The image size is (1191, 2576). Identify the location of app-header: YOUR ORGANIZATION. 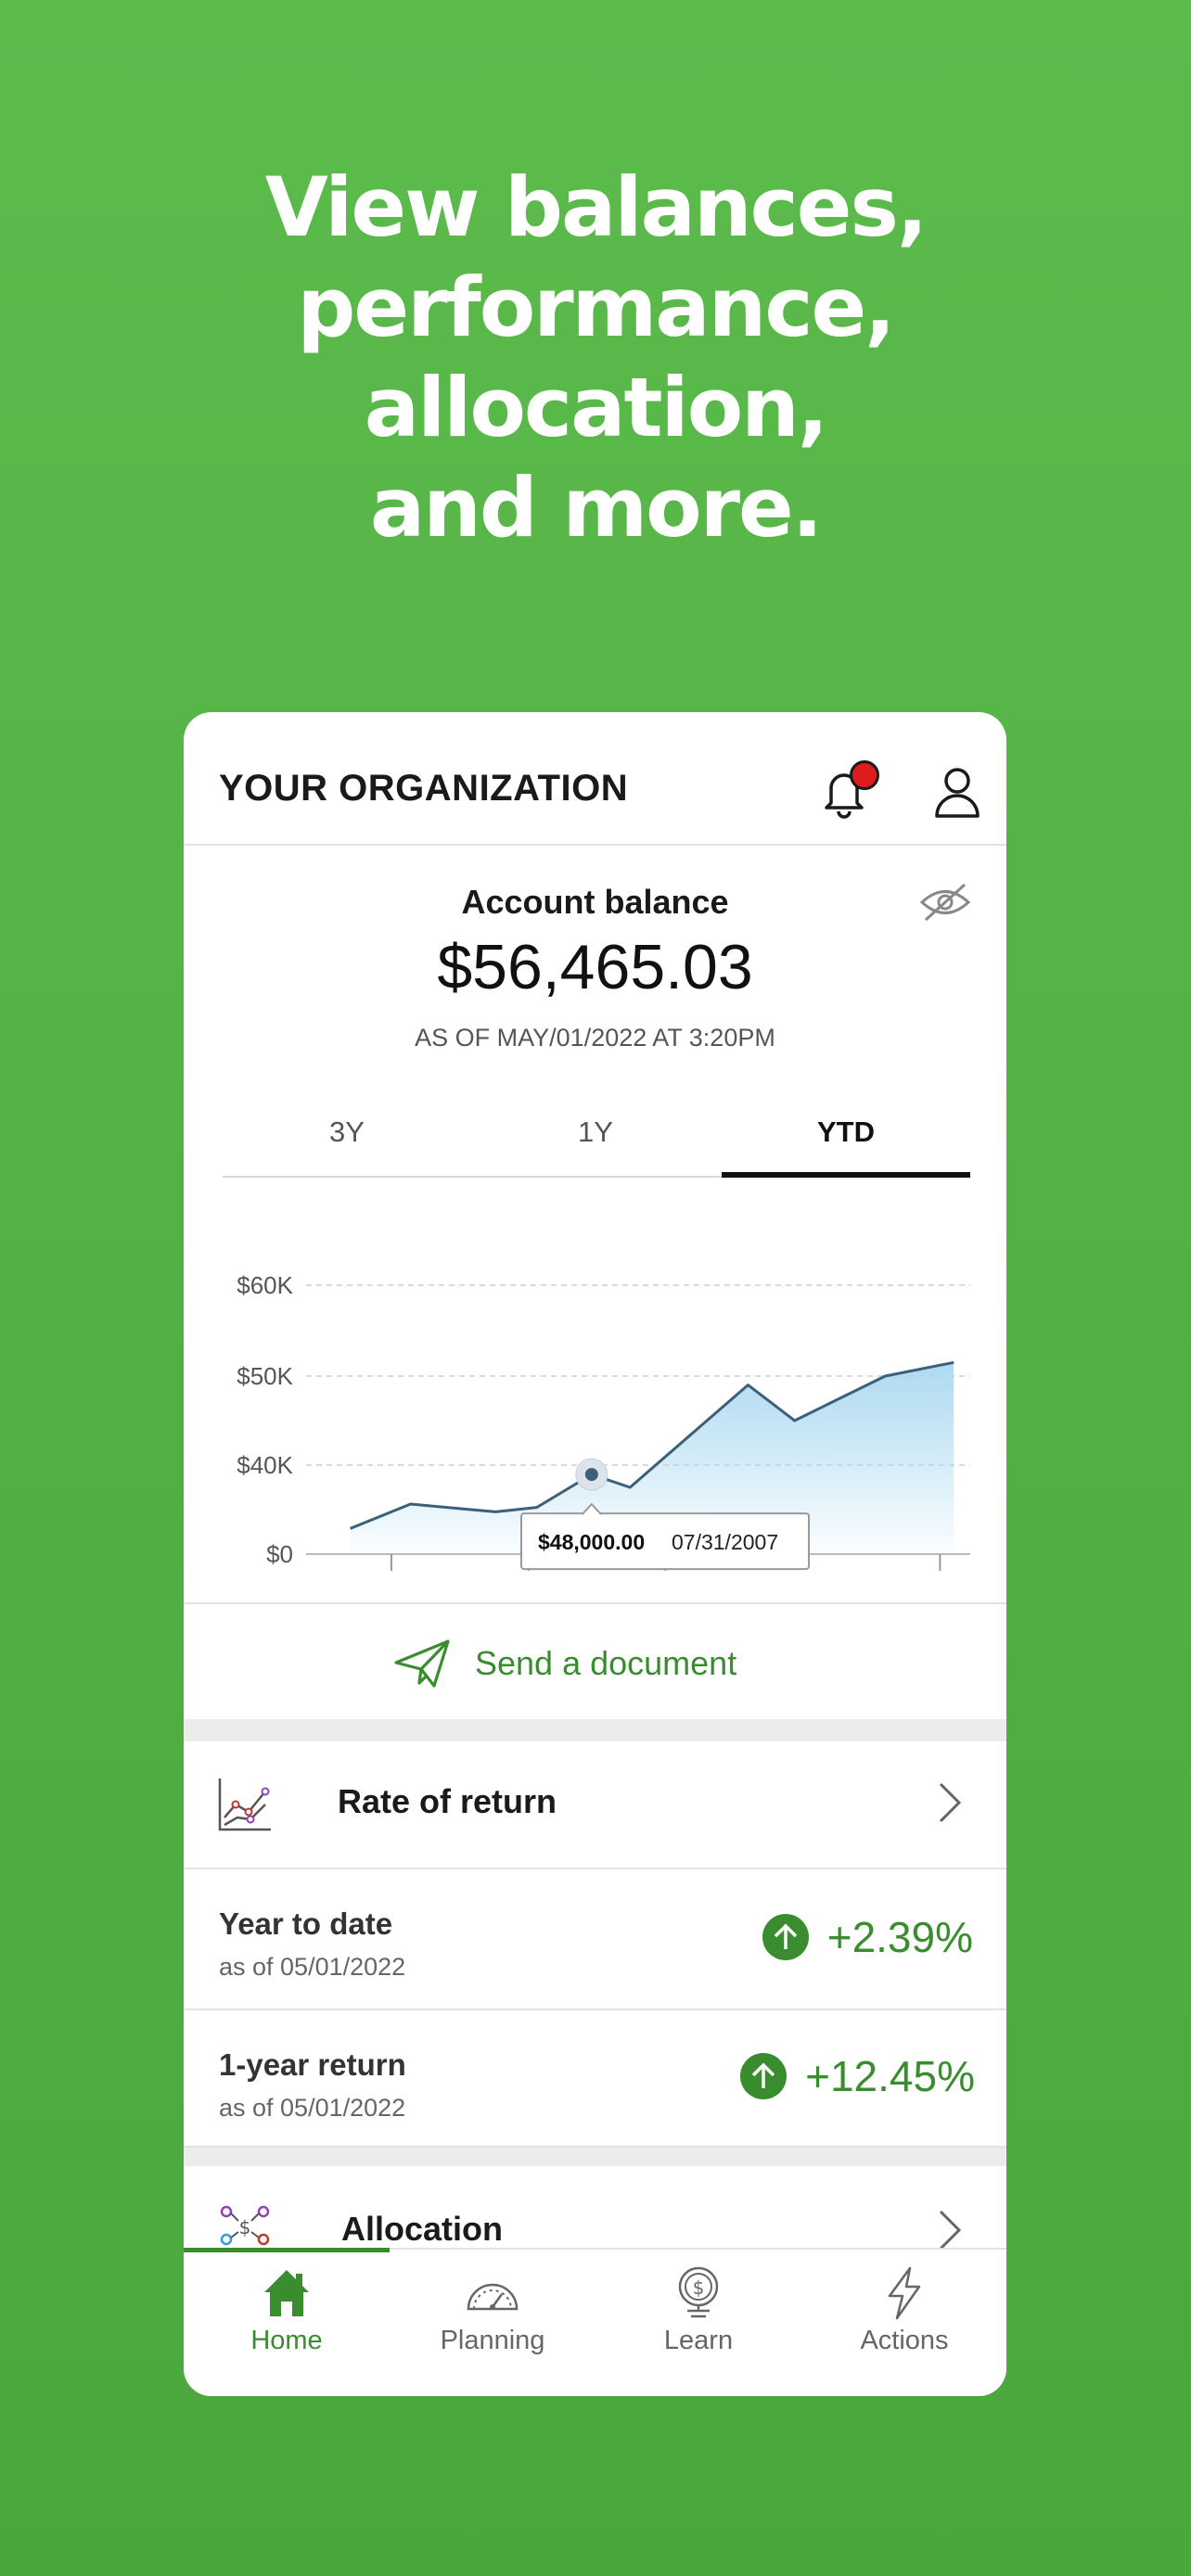
(595, 779).